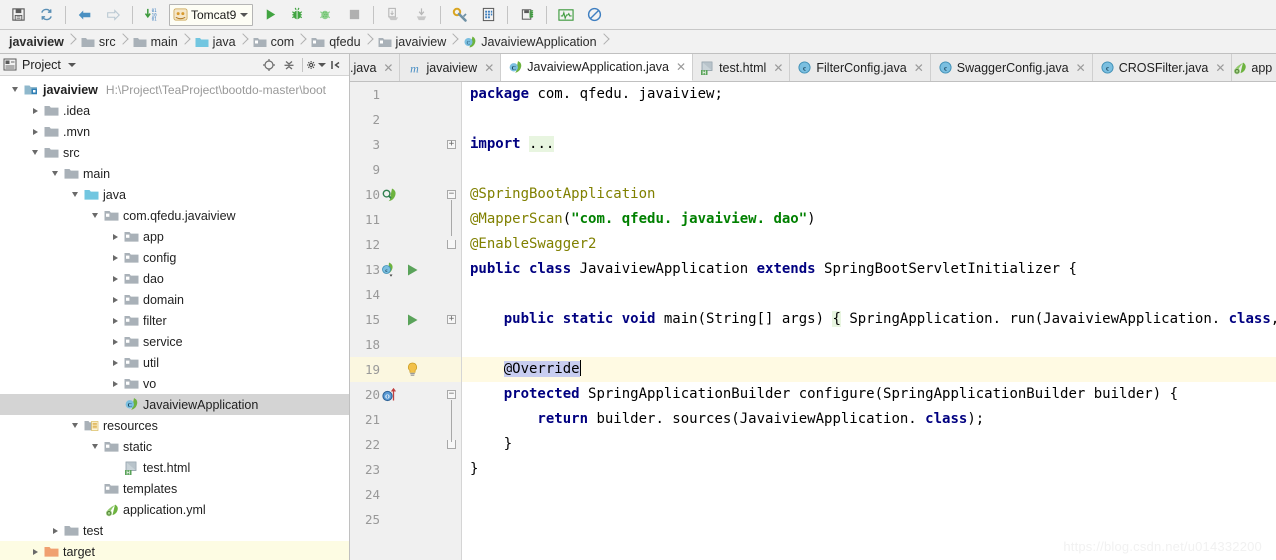 The height and width of the screenshot is (560, 1276). What do you see at coordinates (174, 278) in the screenshot?
I see `tree-node-dao: dao` at bounding box center [174, 278].